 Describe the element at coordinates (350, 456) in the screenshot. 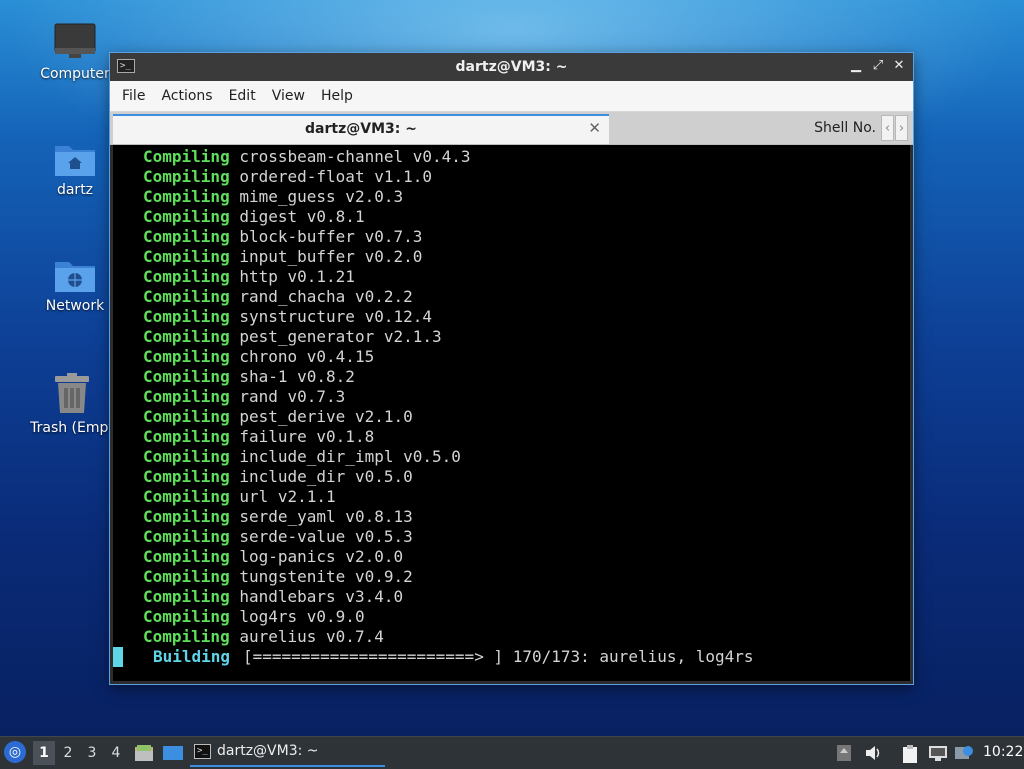

I see `crate-name: include_dir_impl v0.5.0` at that location.